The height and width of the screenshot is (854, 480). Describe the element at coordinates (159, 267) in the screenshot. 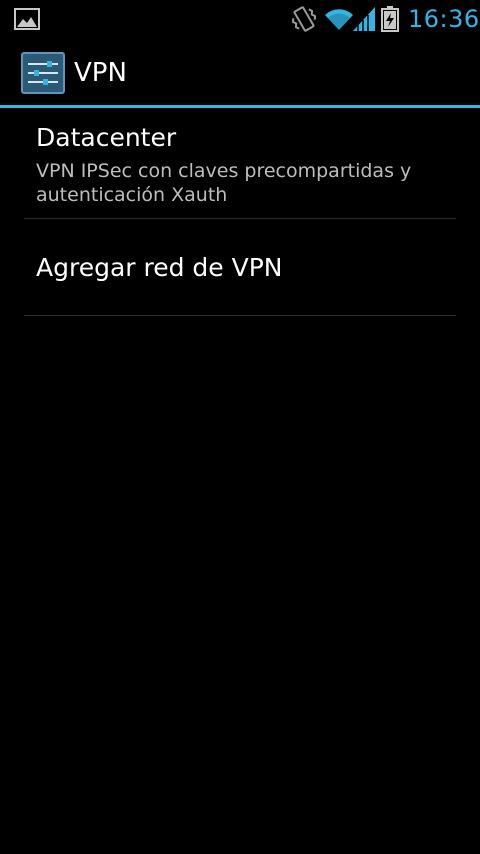

I see `add-vpn-network-label: Agregar red de VPN` at that location.